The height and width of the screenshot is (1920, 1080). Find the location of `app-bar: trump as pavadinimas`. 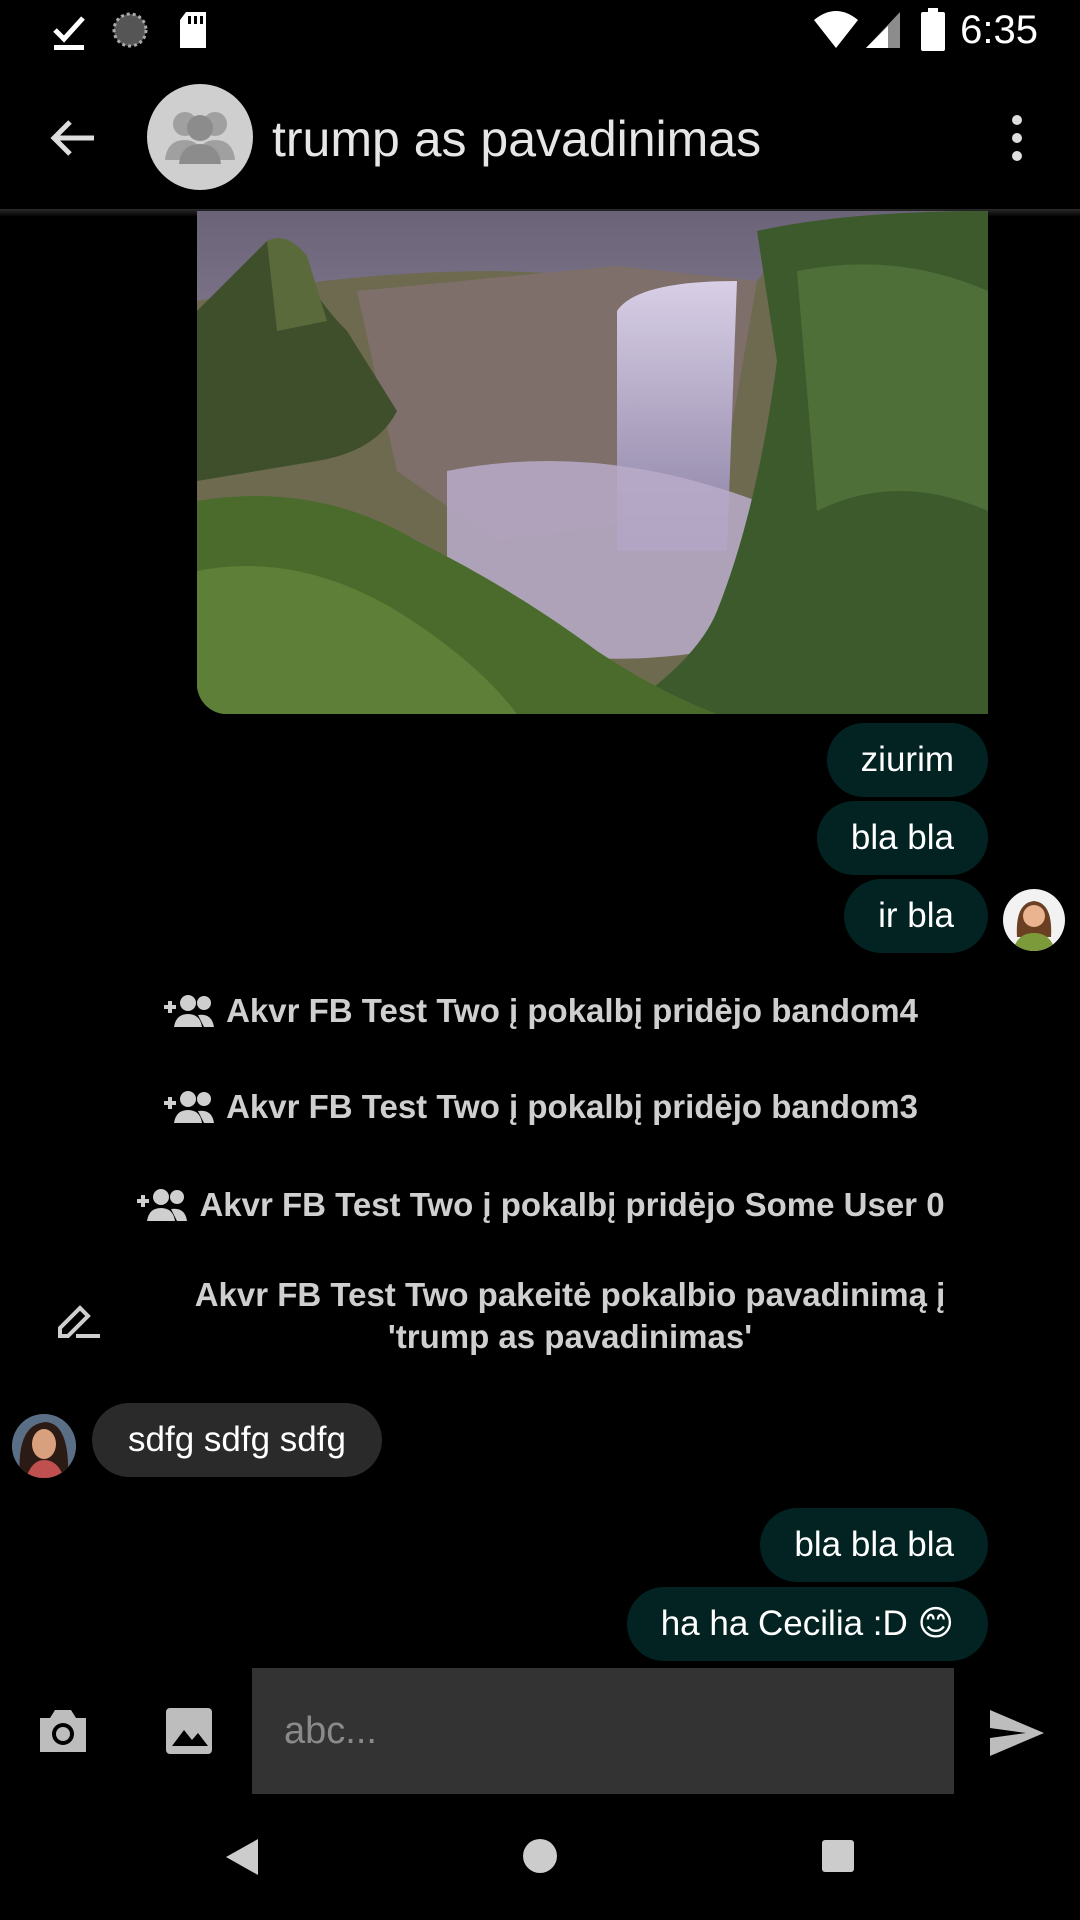

app-bar: trump as pavadinimas is located at coordinates (540, 138).